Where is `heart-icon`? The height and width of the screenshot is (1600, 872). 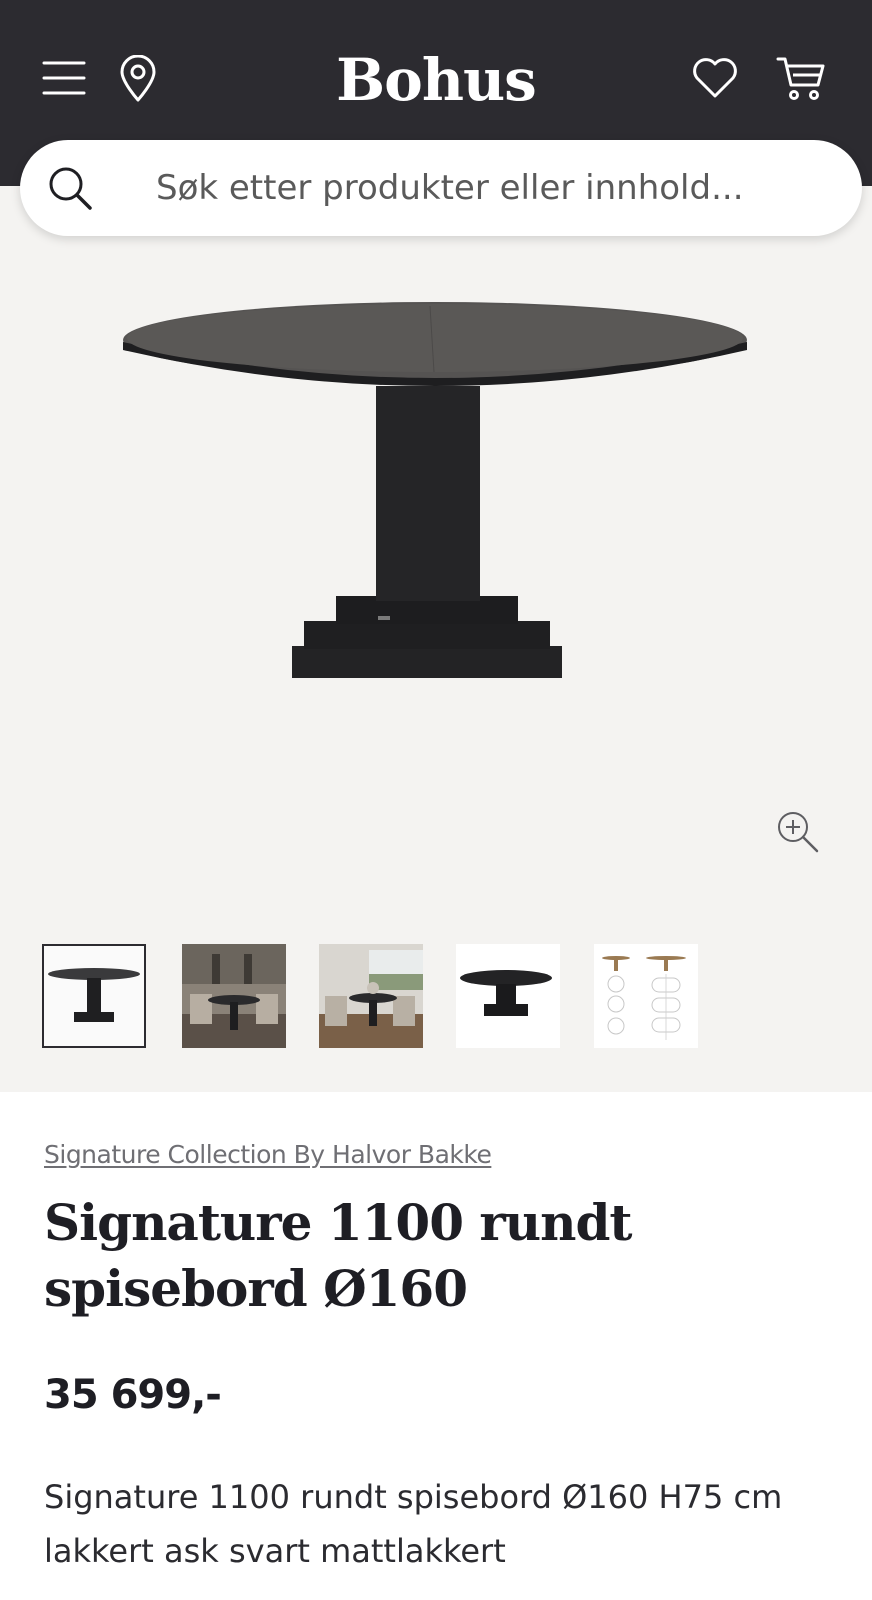
heart-icon is located at coordinates (715, 78).